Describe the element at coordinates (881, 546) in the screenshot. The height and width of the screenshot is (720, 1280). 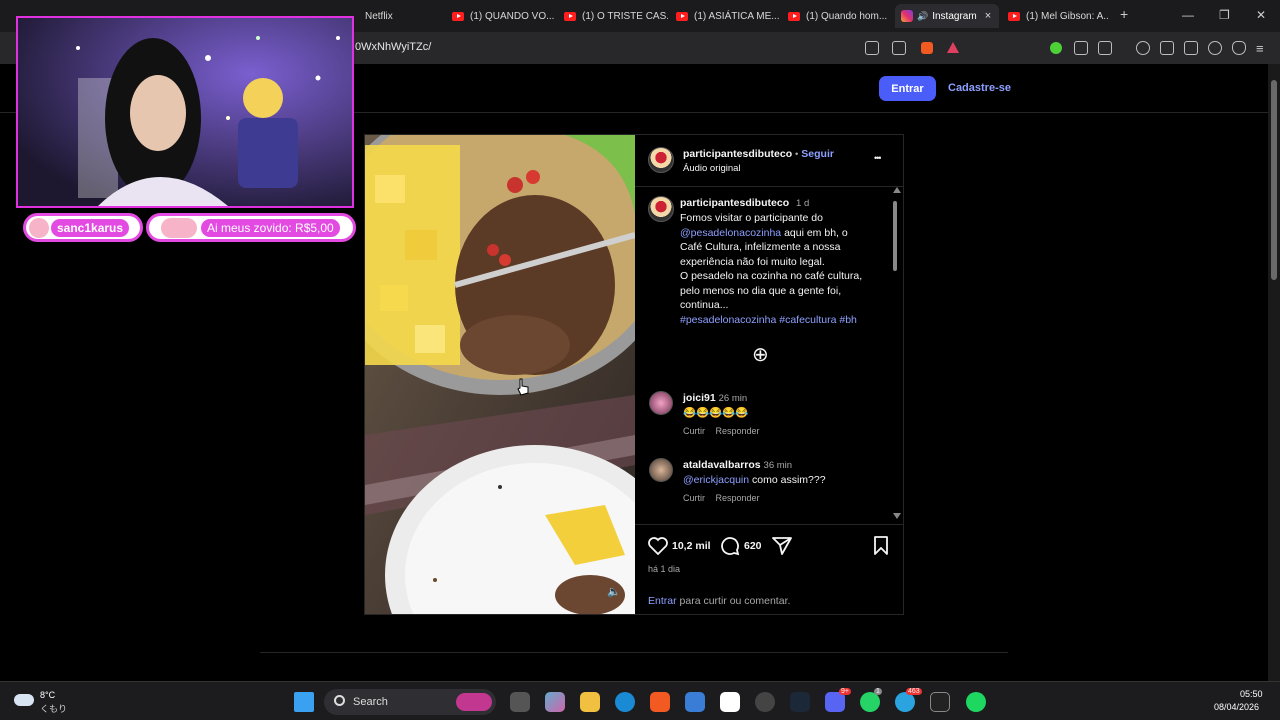
I see `bookmark-icon` at that location.